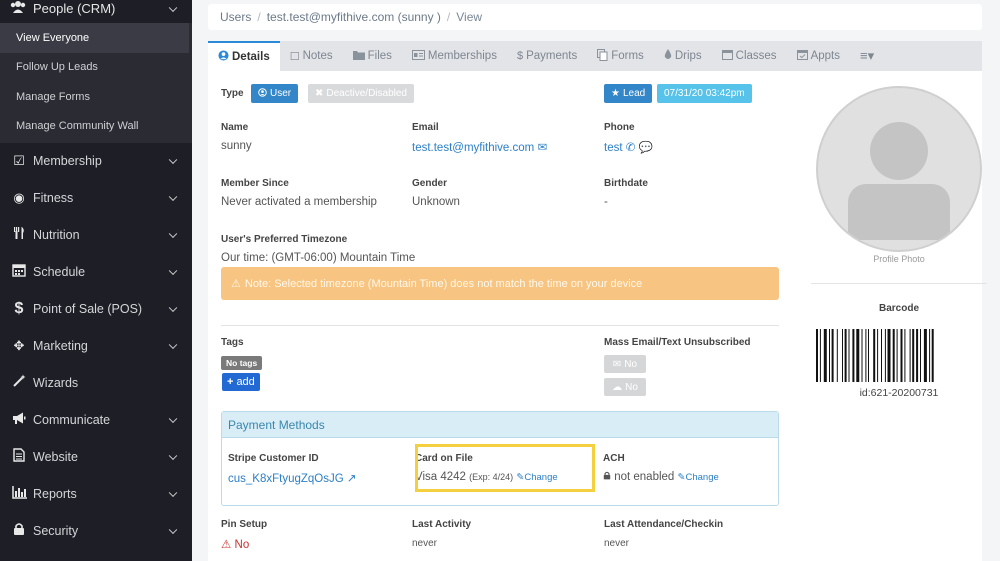  What do you see at coordinates (232, 93) in the screenshot?
I see `type-label: Type` at bounding box center [232, 93].